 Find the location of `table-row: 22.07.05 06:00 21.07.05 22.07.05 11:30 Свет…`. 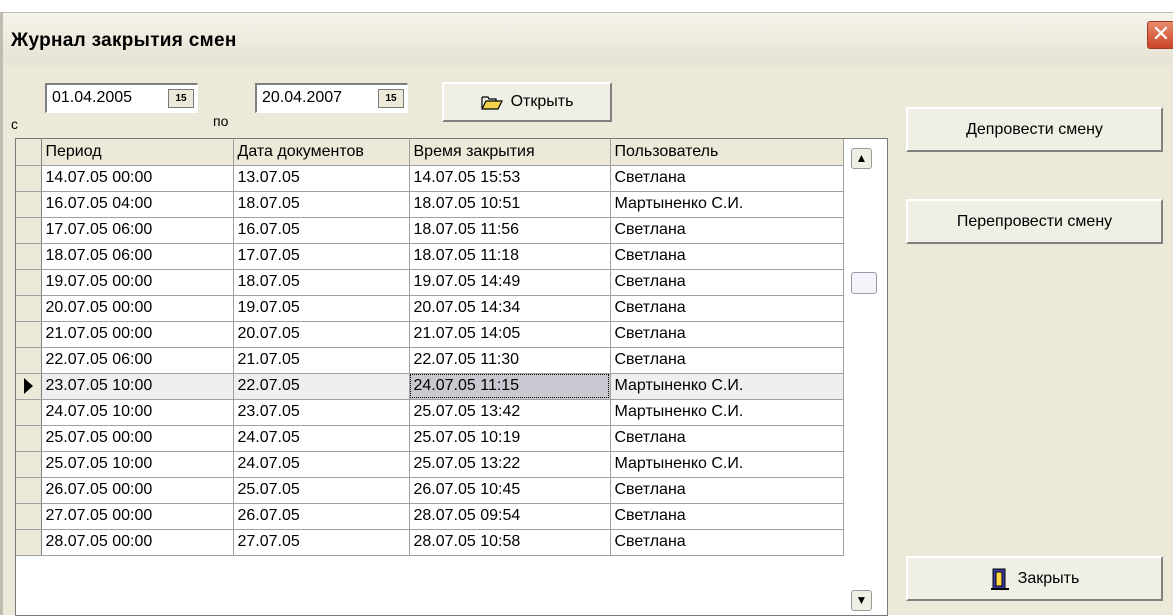

table-row: 22.07.05 06:00 21.07.05 22.07.05 11:30 Свет… is located at coordinates (430, 360).